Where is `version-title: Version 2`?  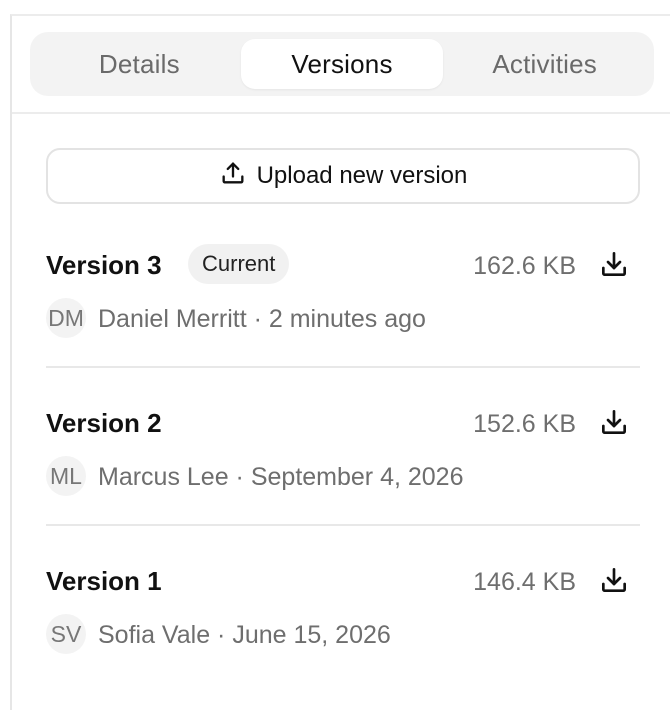 version-title: Version 2 is located at coordinates (104, 423).